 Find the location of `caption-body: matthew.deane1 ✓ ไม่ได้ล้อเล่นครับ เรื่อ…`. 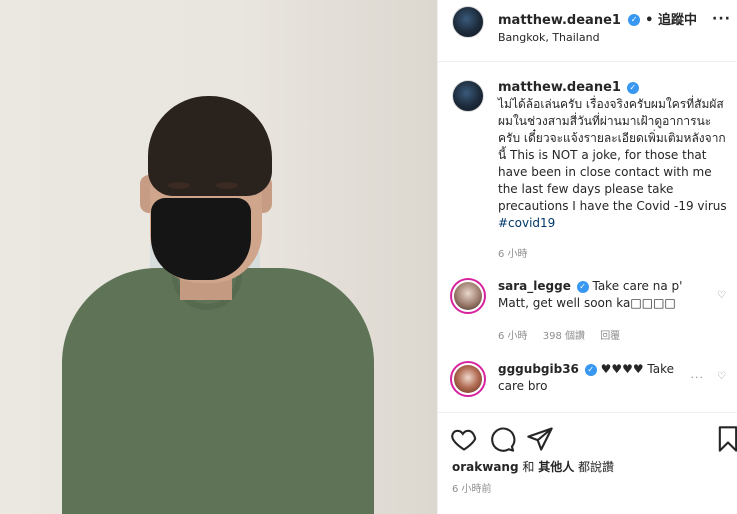

caption-body: matthew.deane1 ✓ ไม่ได้ล้อเล่นครับ เรื่อ… is located at coordinates (614, 167).